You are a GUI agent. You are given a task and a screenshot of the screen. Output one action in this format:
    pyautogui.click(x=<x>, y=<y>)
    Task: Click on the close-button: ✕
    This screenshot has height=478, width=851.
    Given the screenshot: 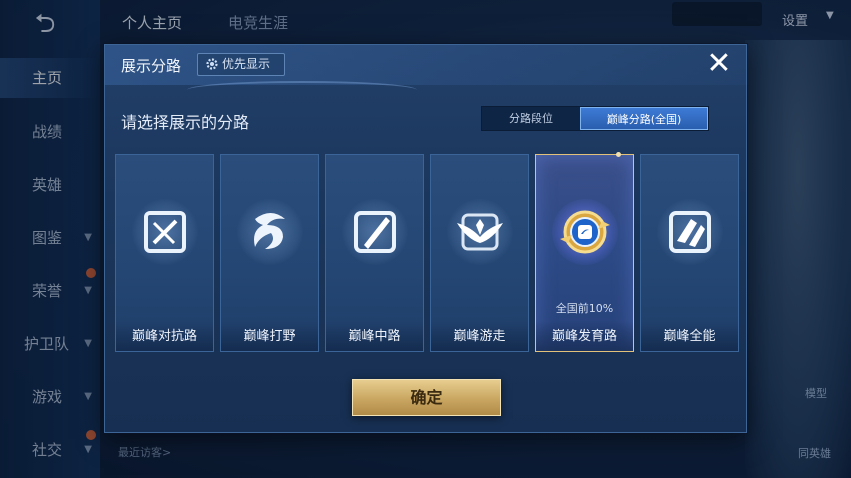 What is the action you would take?
    pyautogui.click(x=719, y=64)
    